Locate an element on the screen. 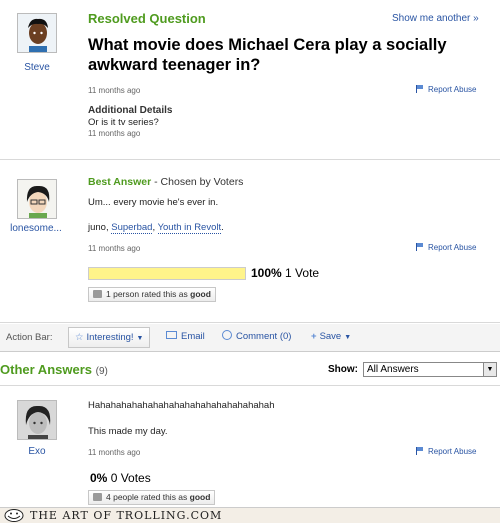  details-time: 11 months ago is located at coordinates (114, 133).